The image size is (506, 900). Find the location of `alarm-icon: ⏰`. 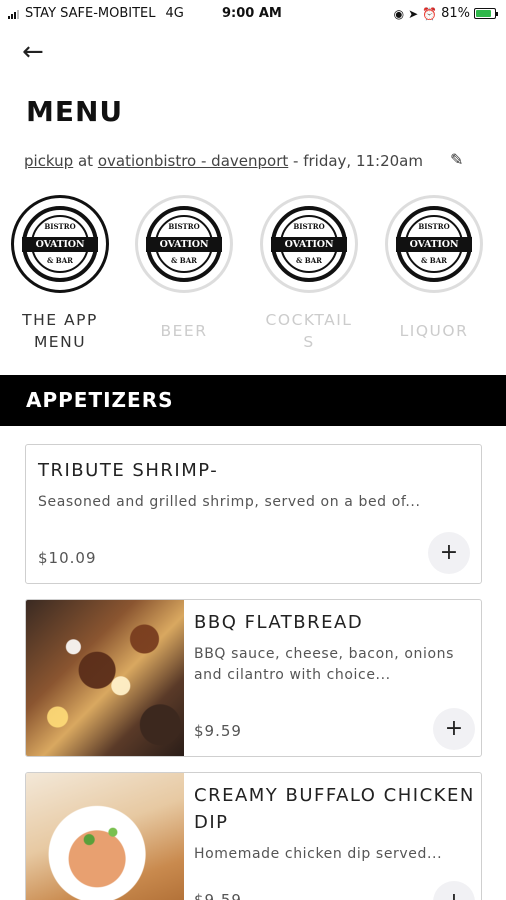

alarm-icon: ⏰ is located at coordinates (430, 13).